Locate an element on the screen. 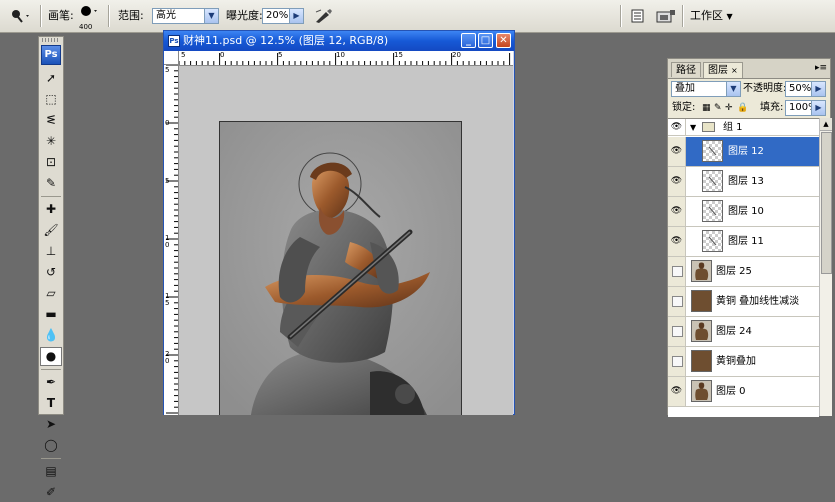  dodge-tool-icon: ● is located at coordinates (51, 356).